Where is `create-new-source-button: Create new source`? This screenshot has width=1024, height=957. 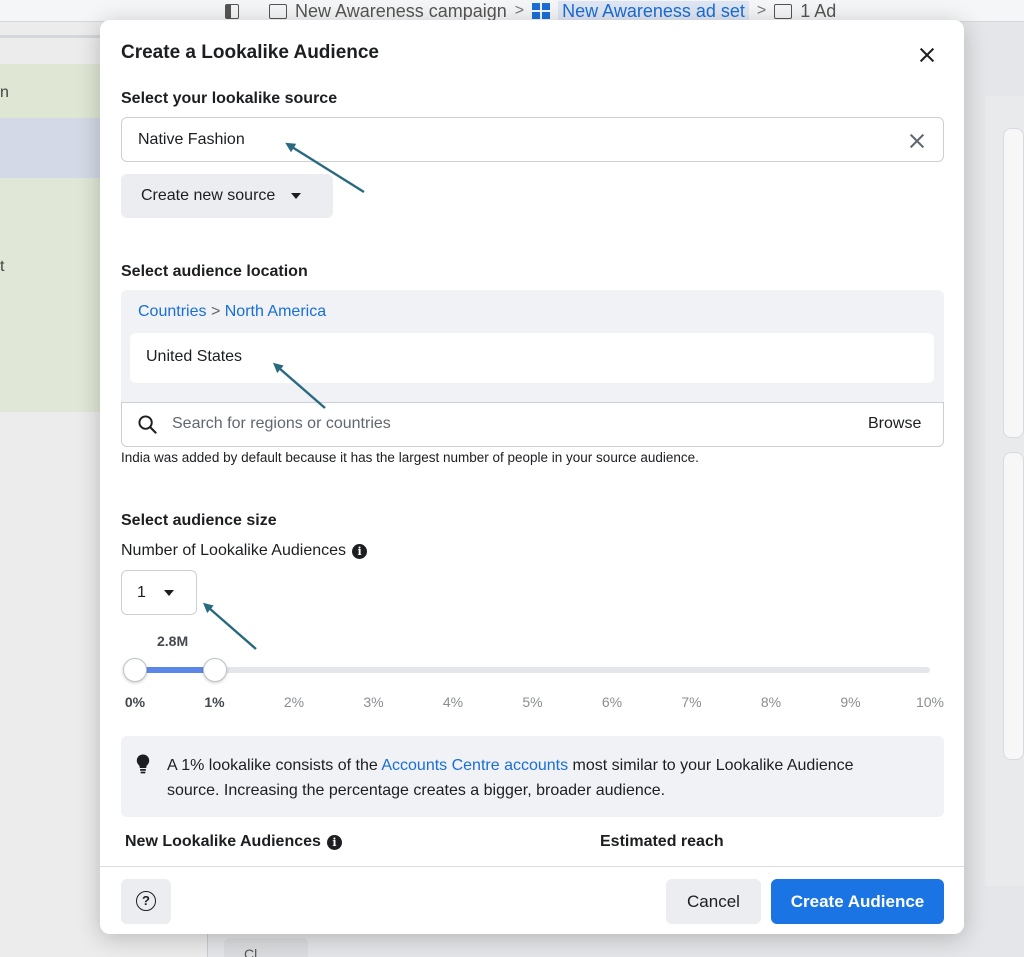
create-new-source-button: Create new source is located at coordinates (227, 196).